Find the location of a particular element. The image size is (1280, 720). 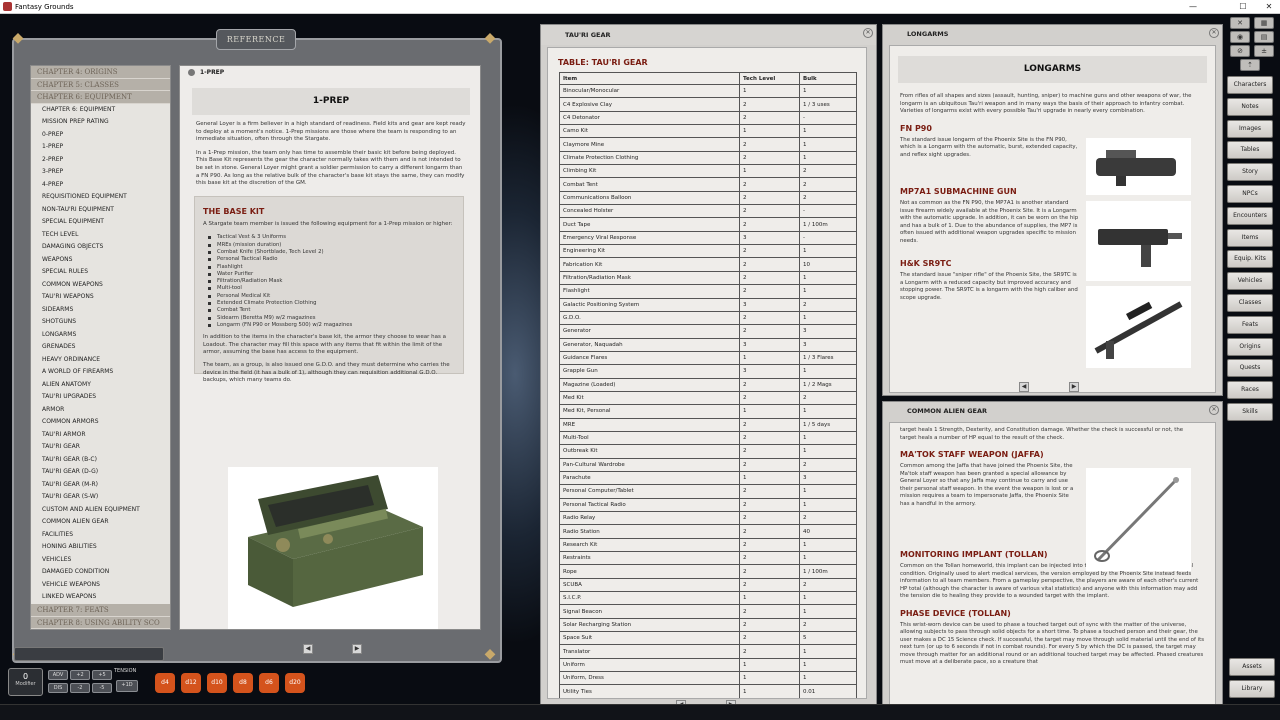

grid-icon: ▤ is located at coordinates (1264, 37).